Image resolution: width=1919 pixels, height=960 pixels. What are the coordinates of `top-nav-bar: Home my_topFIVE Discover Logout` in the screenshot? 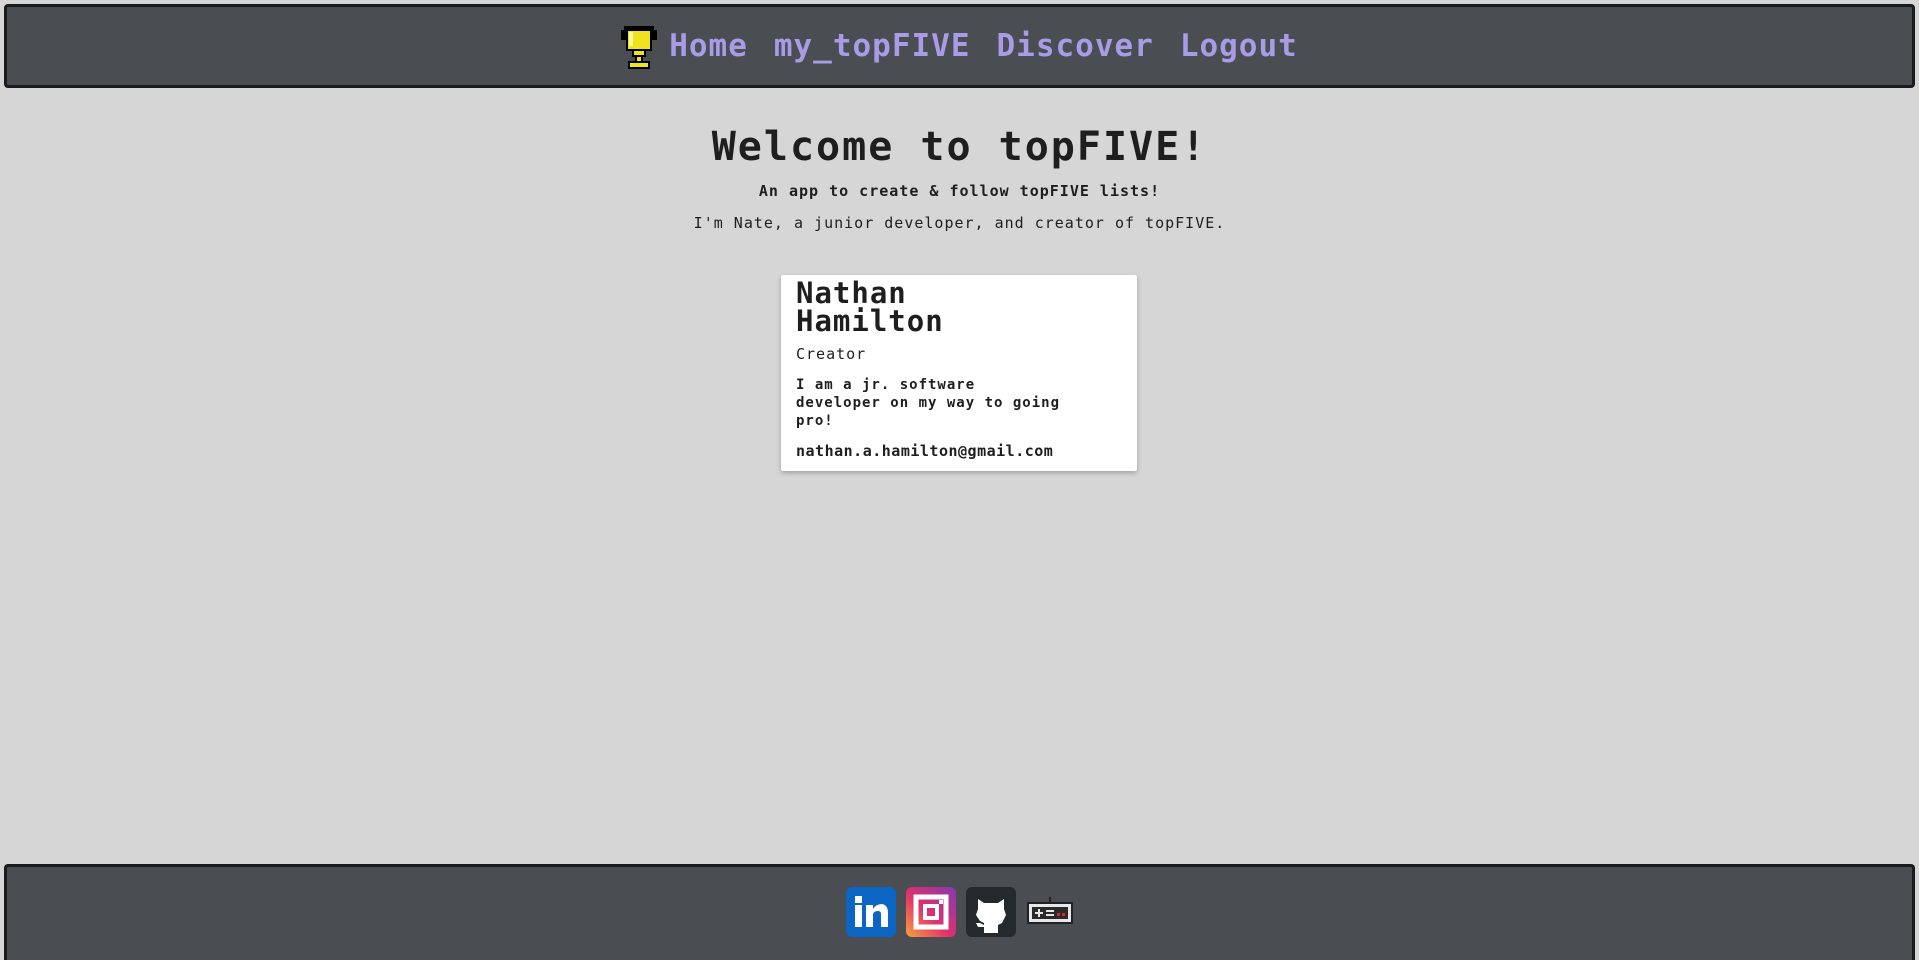 It's located at (959, 46).